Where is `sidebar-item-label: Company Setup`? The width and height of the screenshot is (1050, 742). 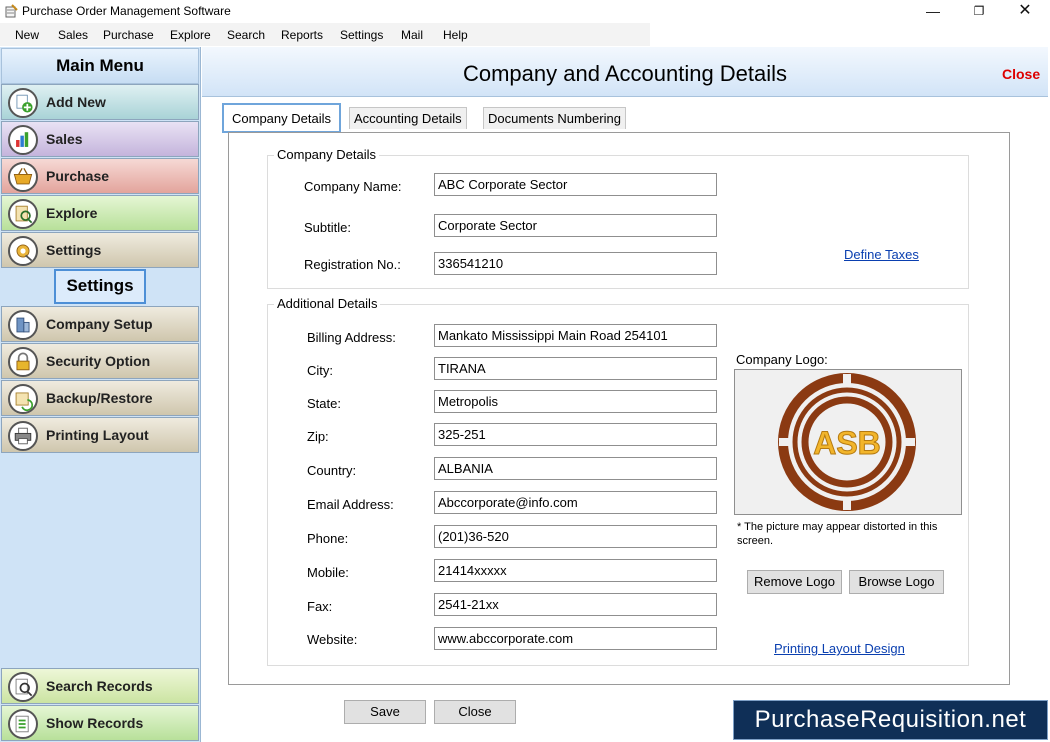
sidebar-item-label: Company Setup is located at coordinates (99, 324).